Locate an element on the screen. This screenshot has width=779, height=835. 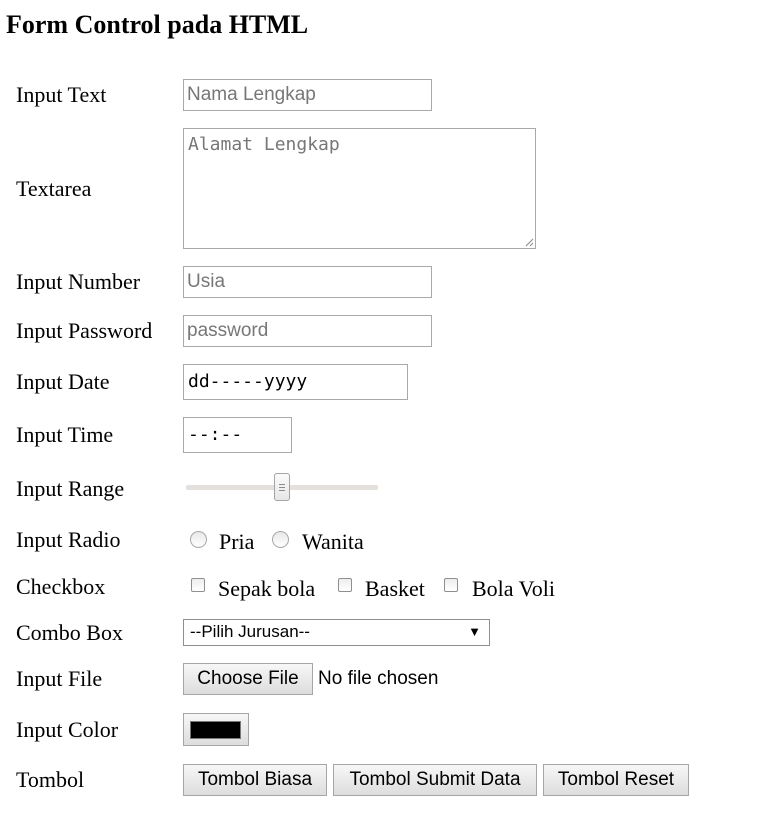
name-input: Nama Lengkap is located at coordinates (307, 95).